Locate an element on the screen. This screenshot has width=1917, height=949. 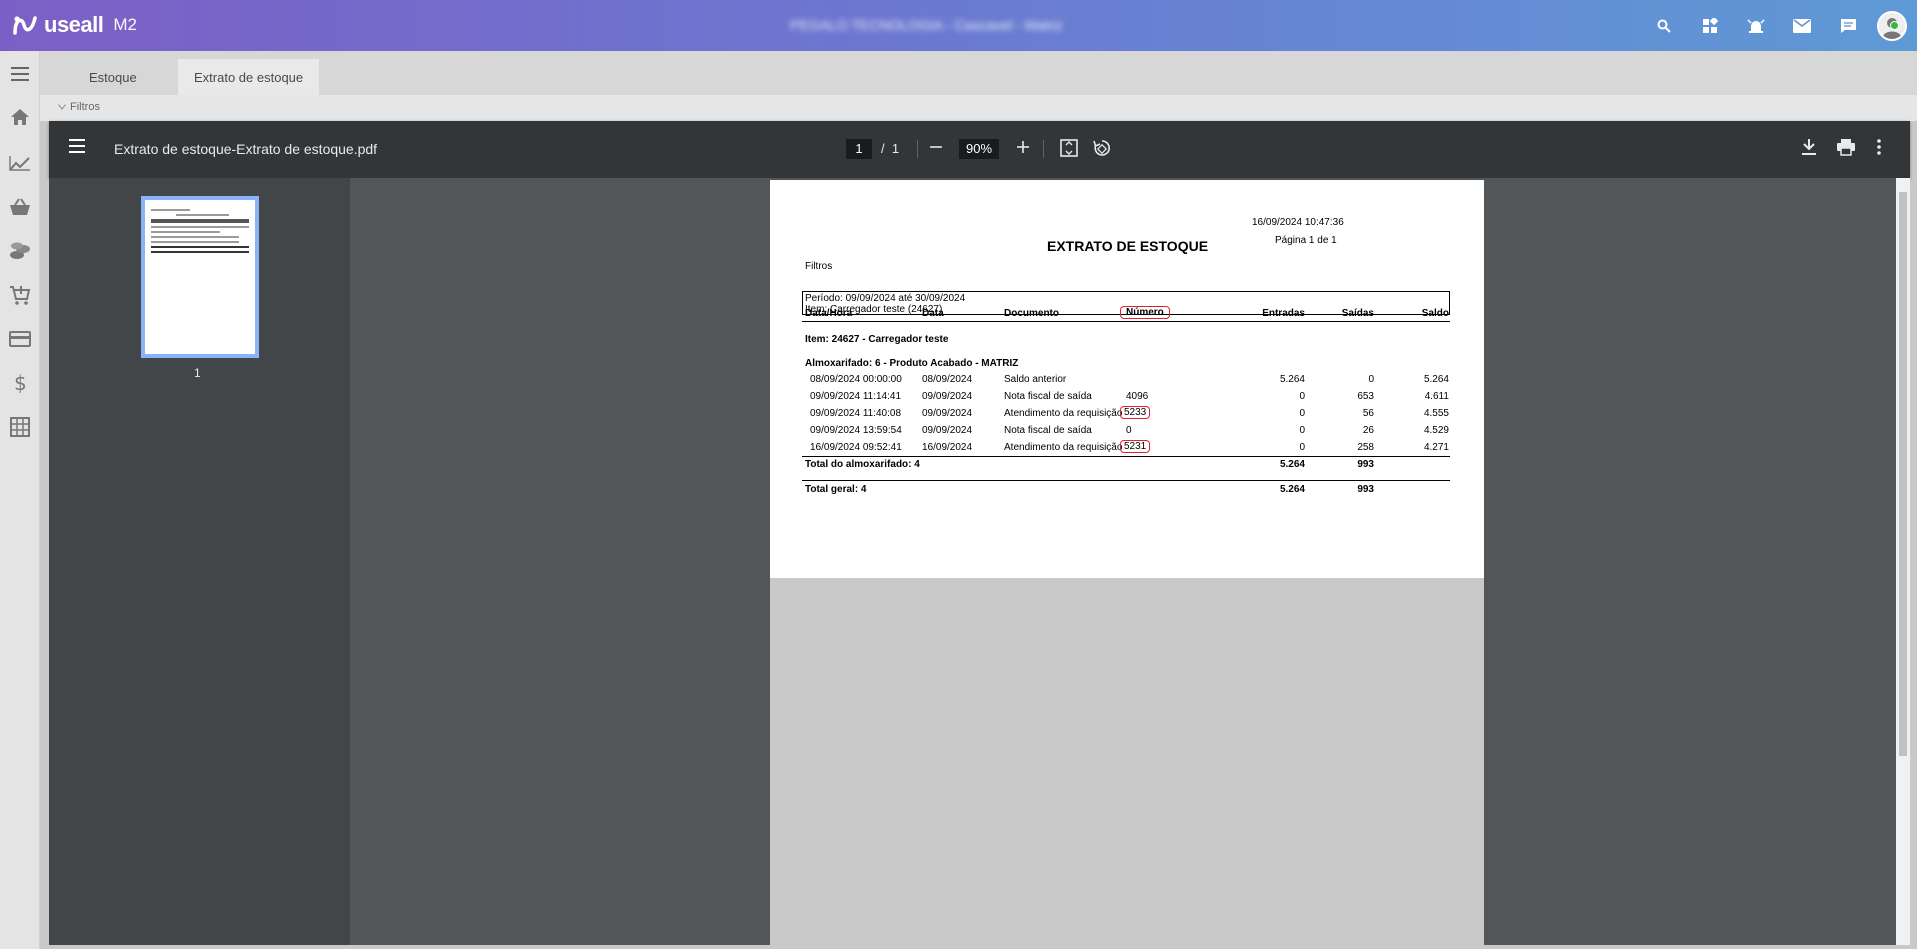
logo: useall M2 is located at coordinates (74, 25).